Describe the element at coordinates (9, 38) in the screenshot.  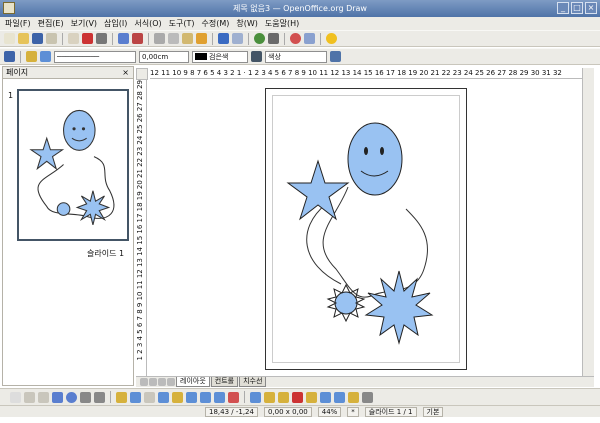
I see `new-document-icon` at that location.